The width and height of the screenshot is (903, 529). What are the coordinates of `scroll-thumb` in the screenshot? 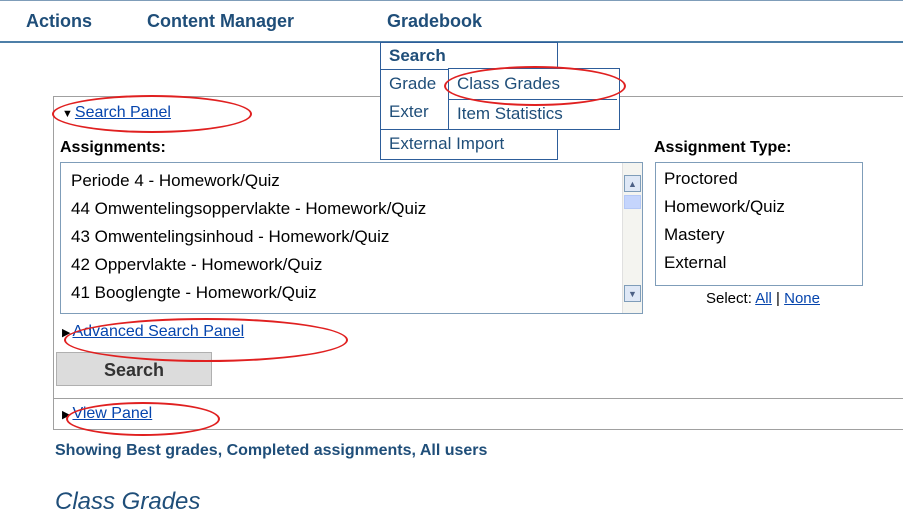 It's located at (632, 202).